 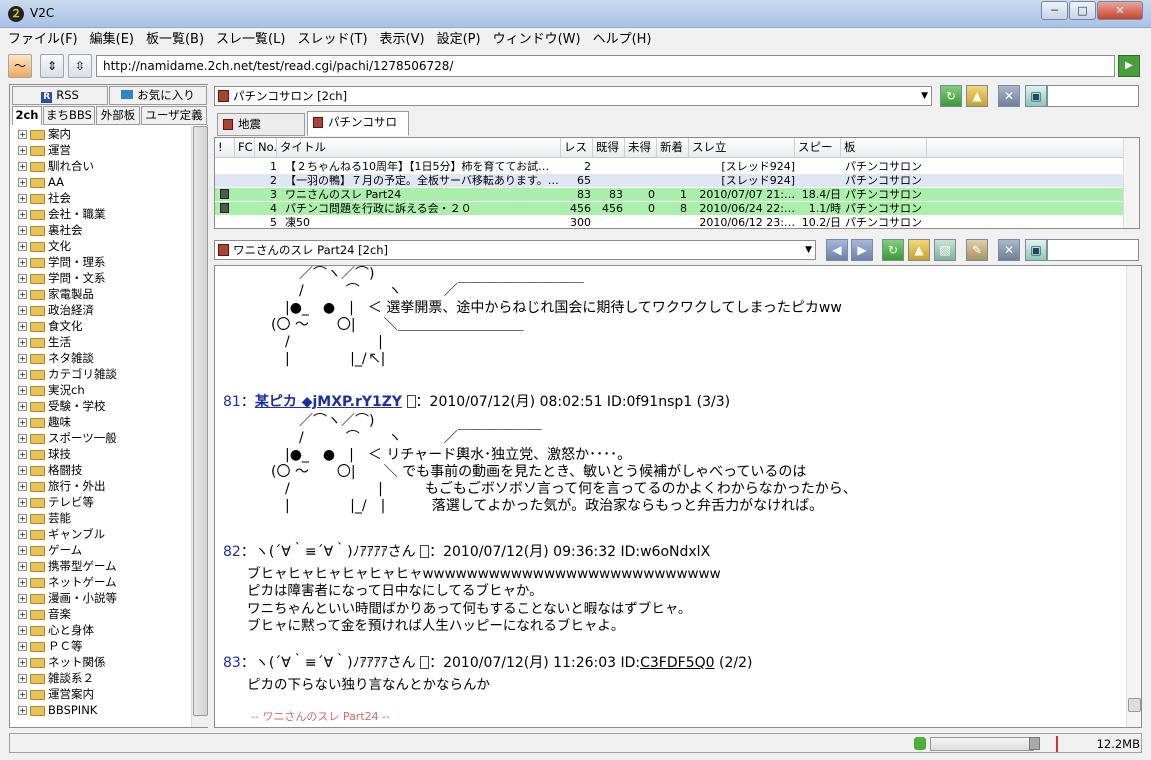 I want to click on tree-item: + 趣味, so click(x=100, y=422).